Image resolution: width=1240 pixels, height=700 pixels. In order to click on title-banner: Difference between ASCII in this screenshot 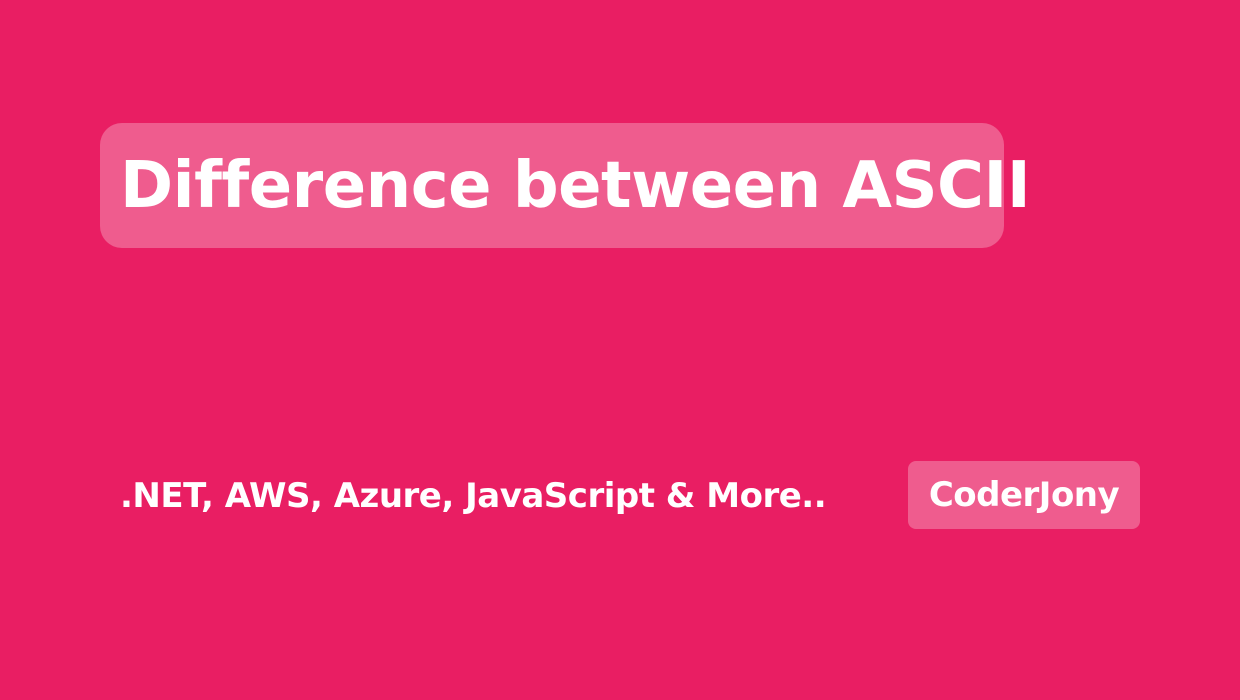, I will do `click(565, 185)`.